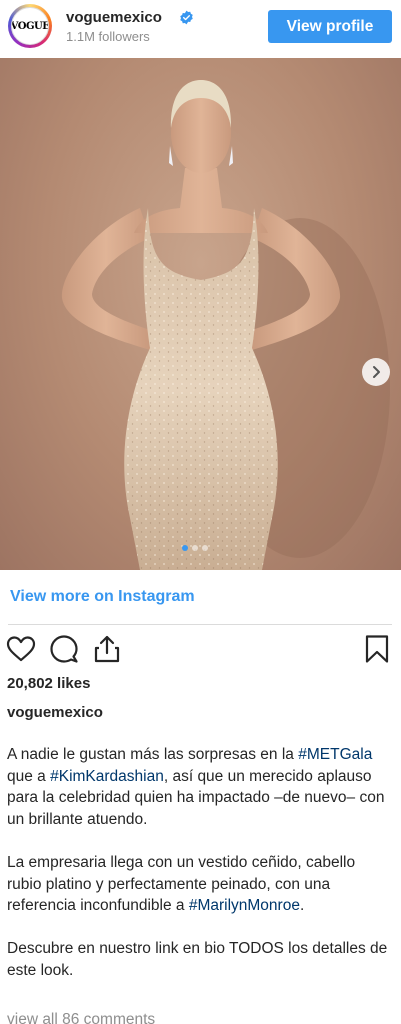  I want to click on caption-text: que a, so click(29, 776).